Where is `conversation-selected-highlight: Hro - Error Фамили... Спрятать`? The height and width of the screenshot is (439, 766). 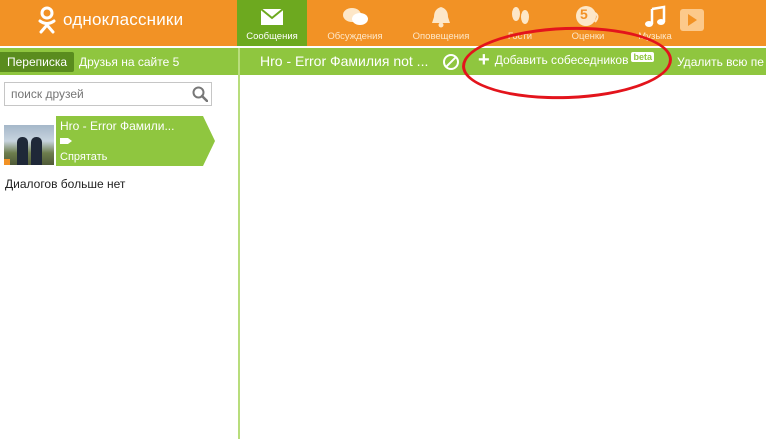 conversation-selected-highlight: Hro - Error Фамили... Спрятать is located at coordinates (135, 141).